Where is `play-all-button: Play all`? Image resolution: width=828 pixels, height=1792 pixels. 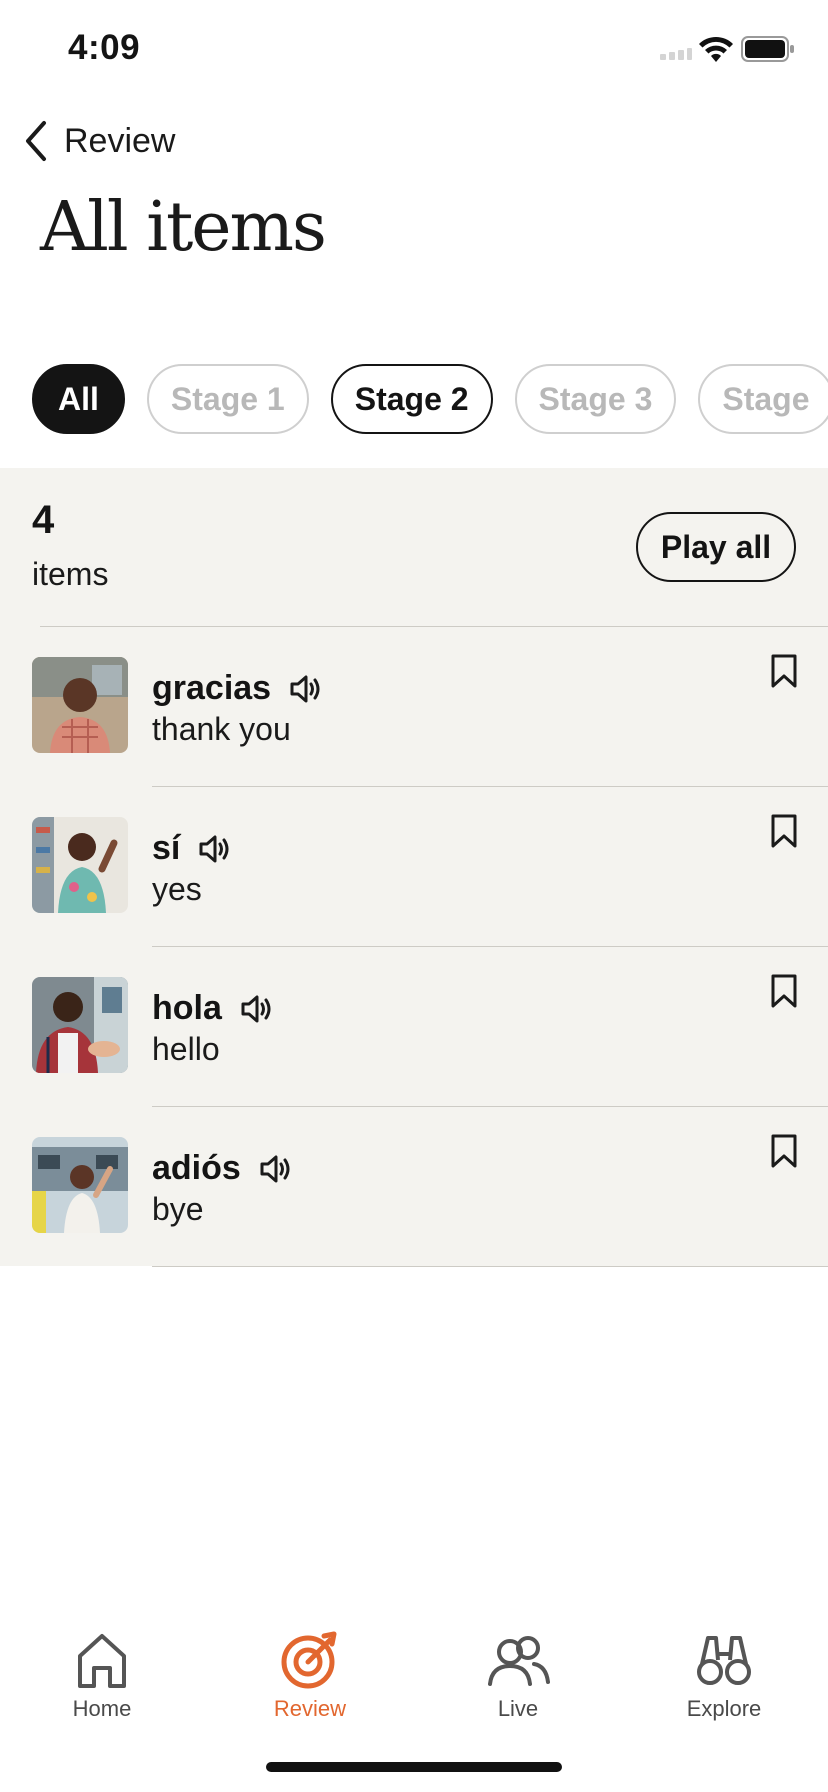 play-all-button: Play all is located at coordinates (716, 547).